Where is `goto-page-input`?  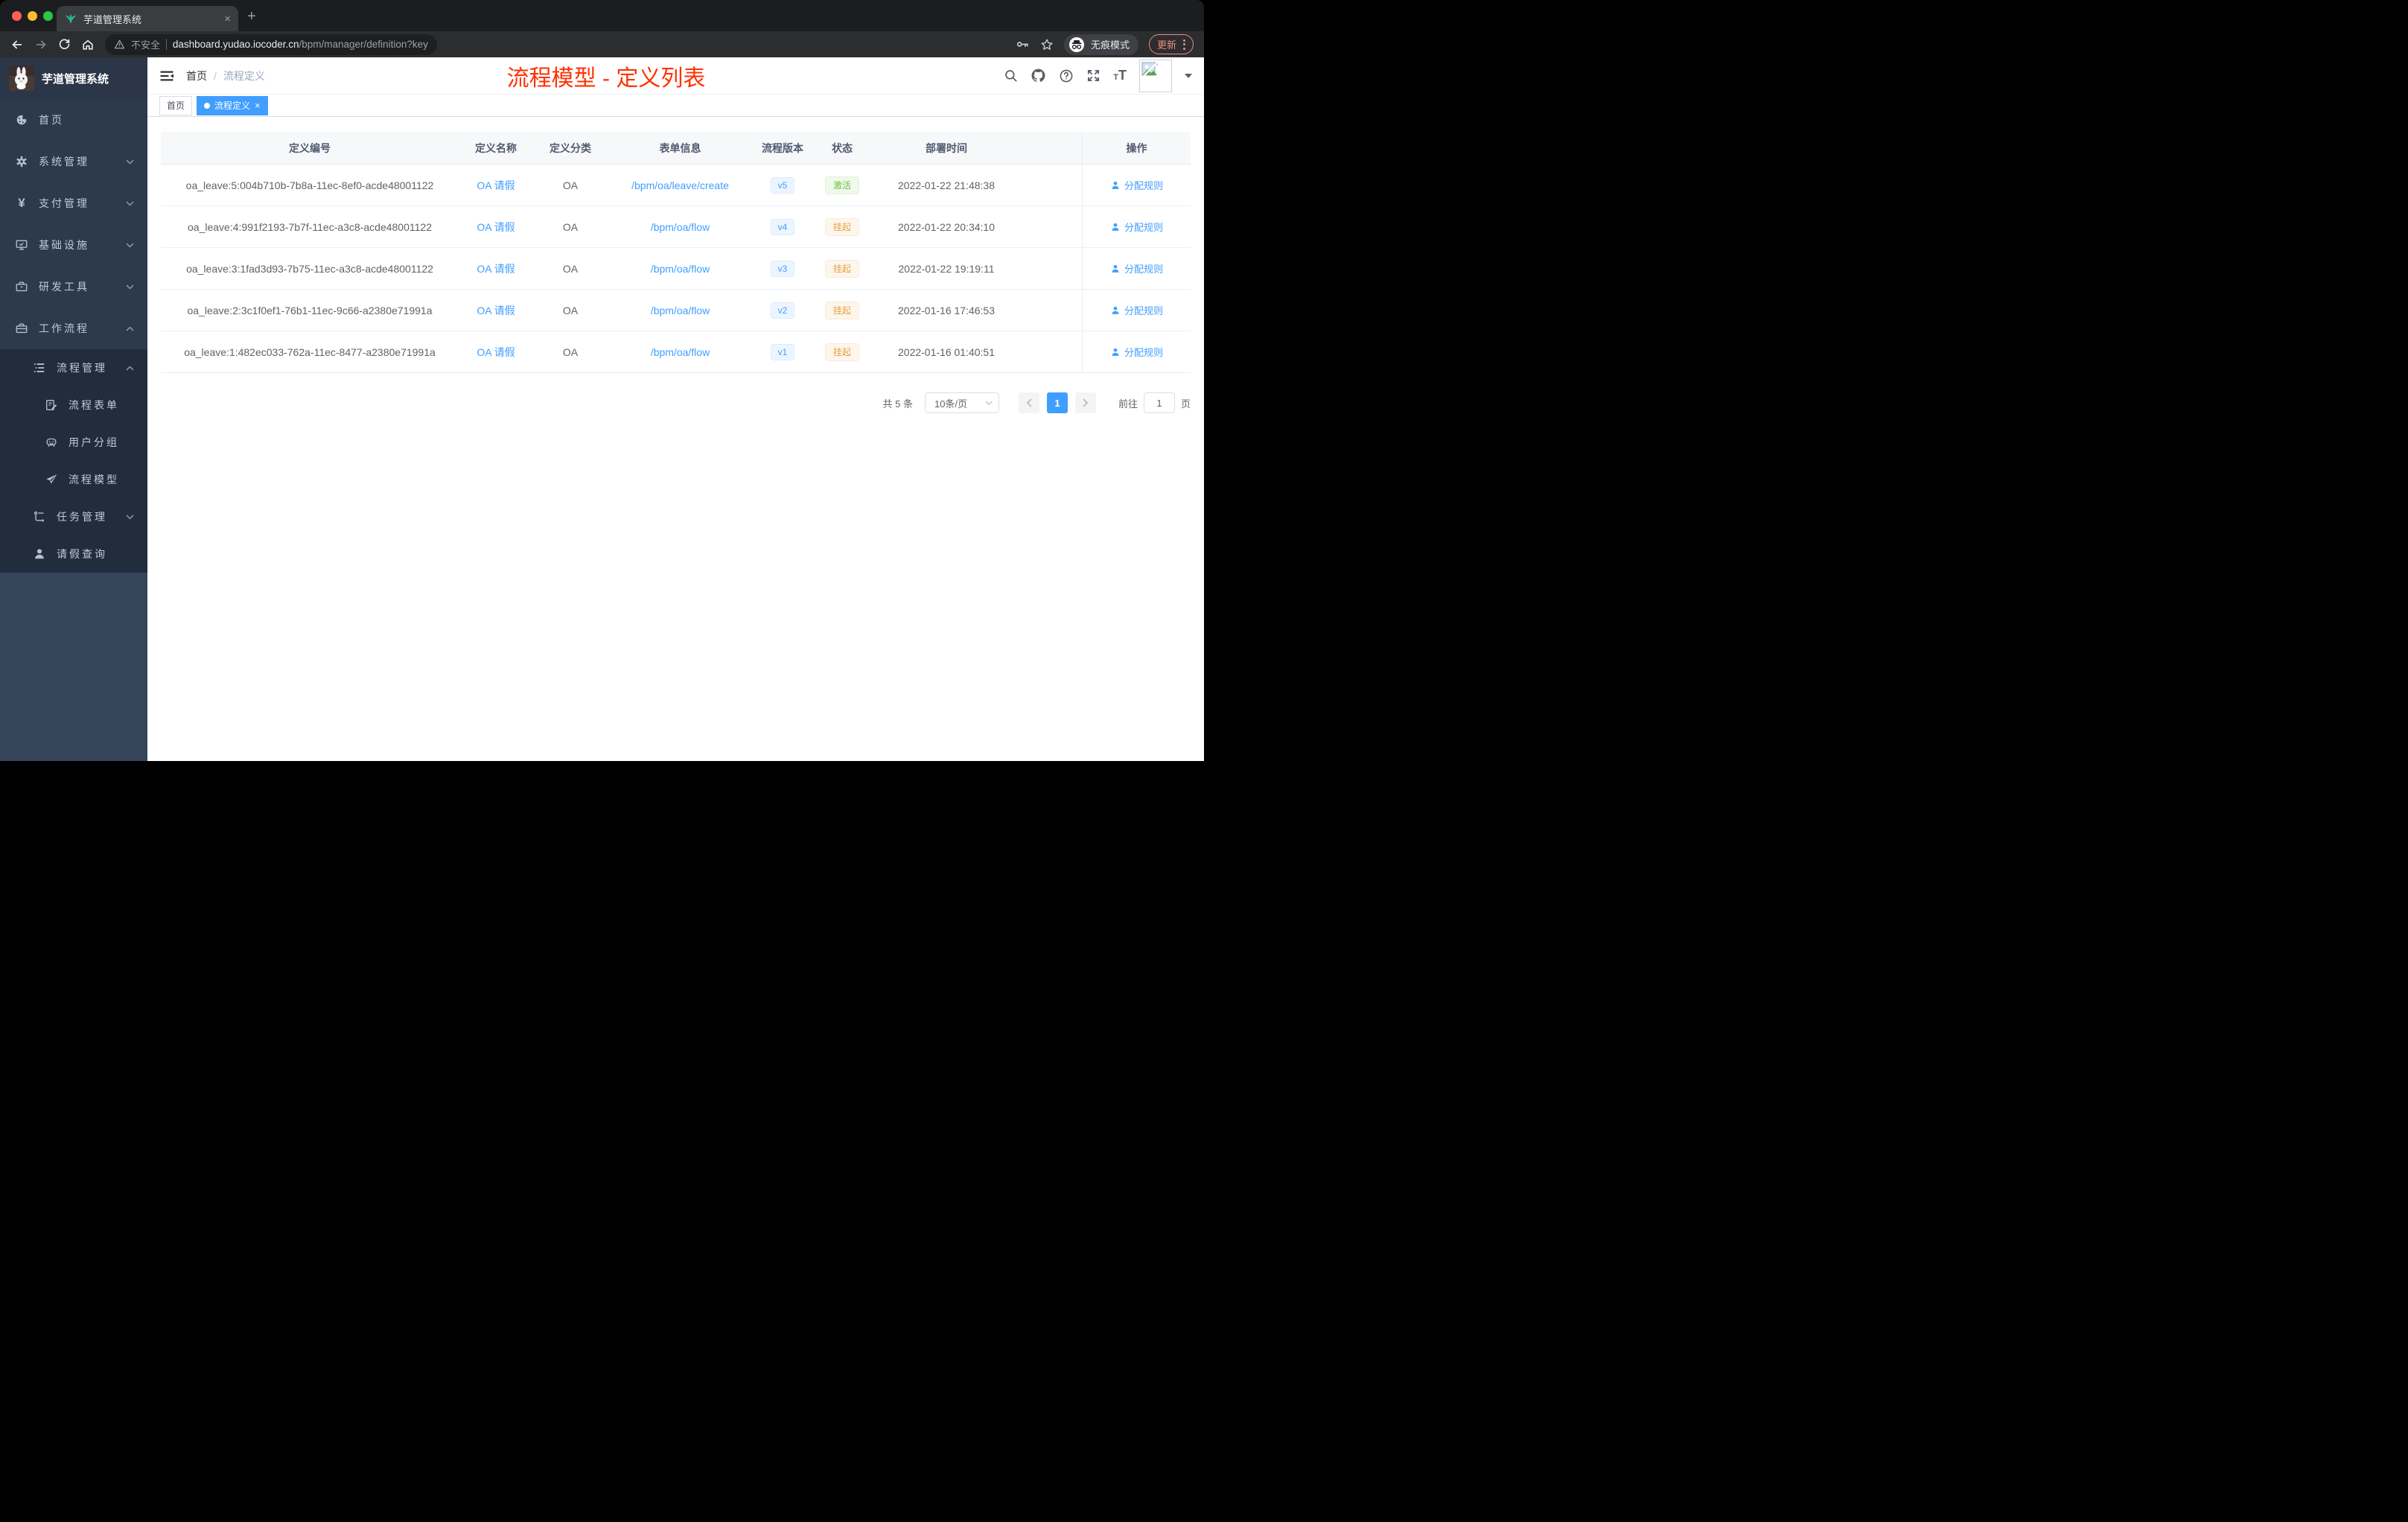
goto-page-input is located at coordinates (1159, 402).